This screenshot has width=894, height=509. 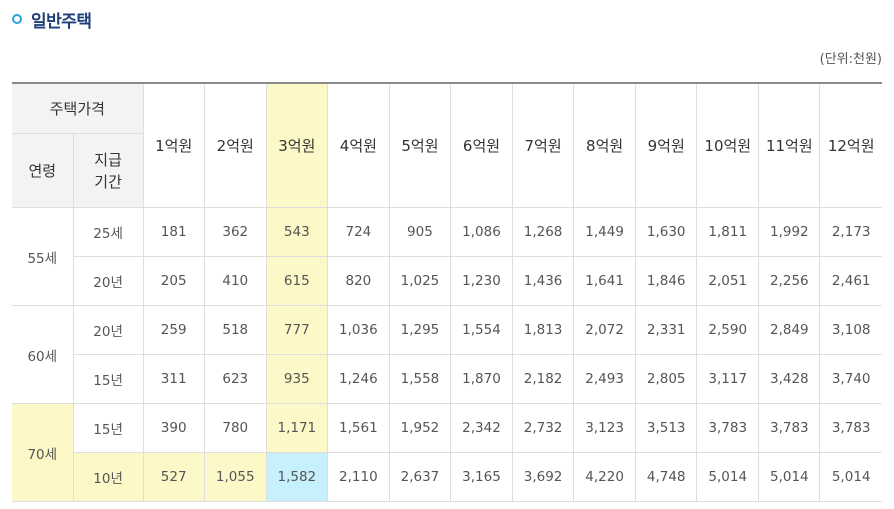 I want to click on pension-value-cell: 2,173, so click(x=850, y=232).